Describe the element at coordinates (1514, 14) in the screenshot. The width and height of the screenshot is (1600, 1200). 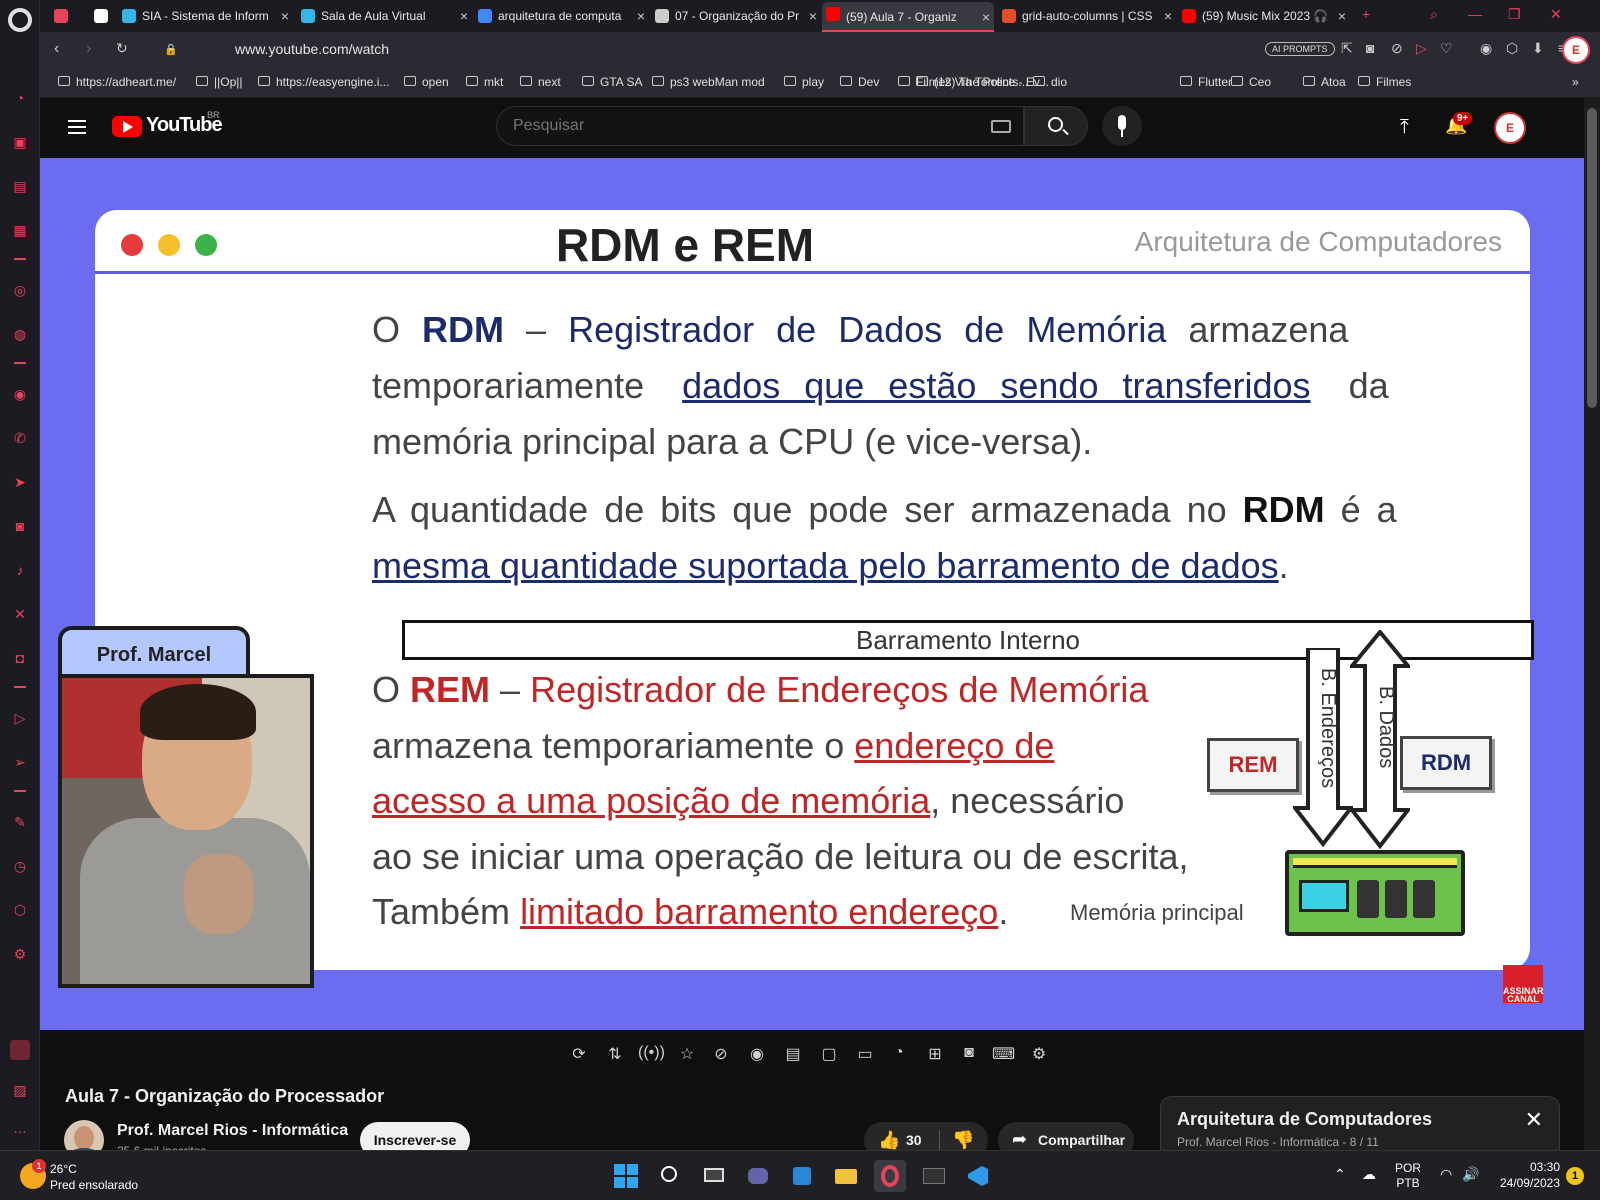
I see `restore-icon: ❐` at that location.